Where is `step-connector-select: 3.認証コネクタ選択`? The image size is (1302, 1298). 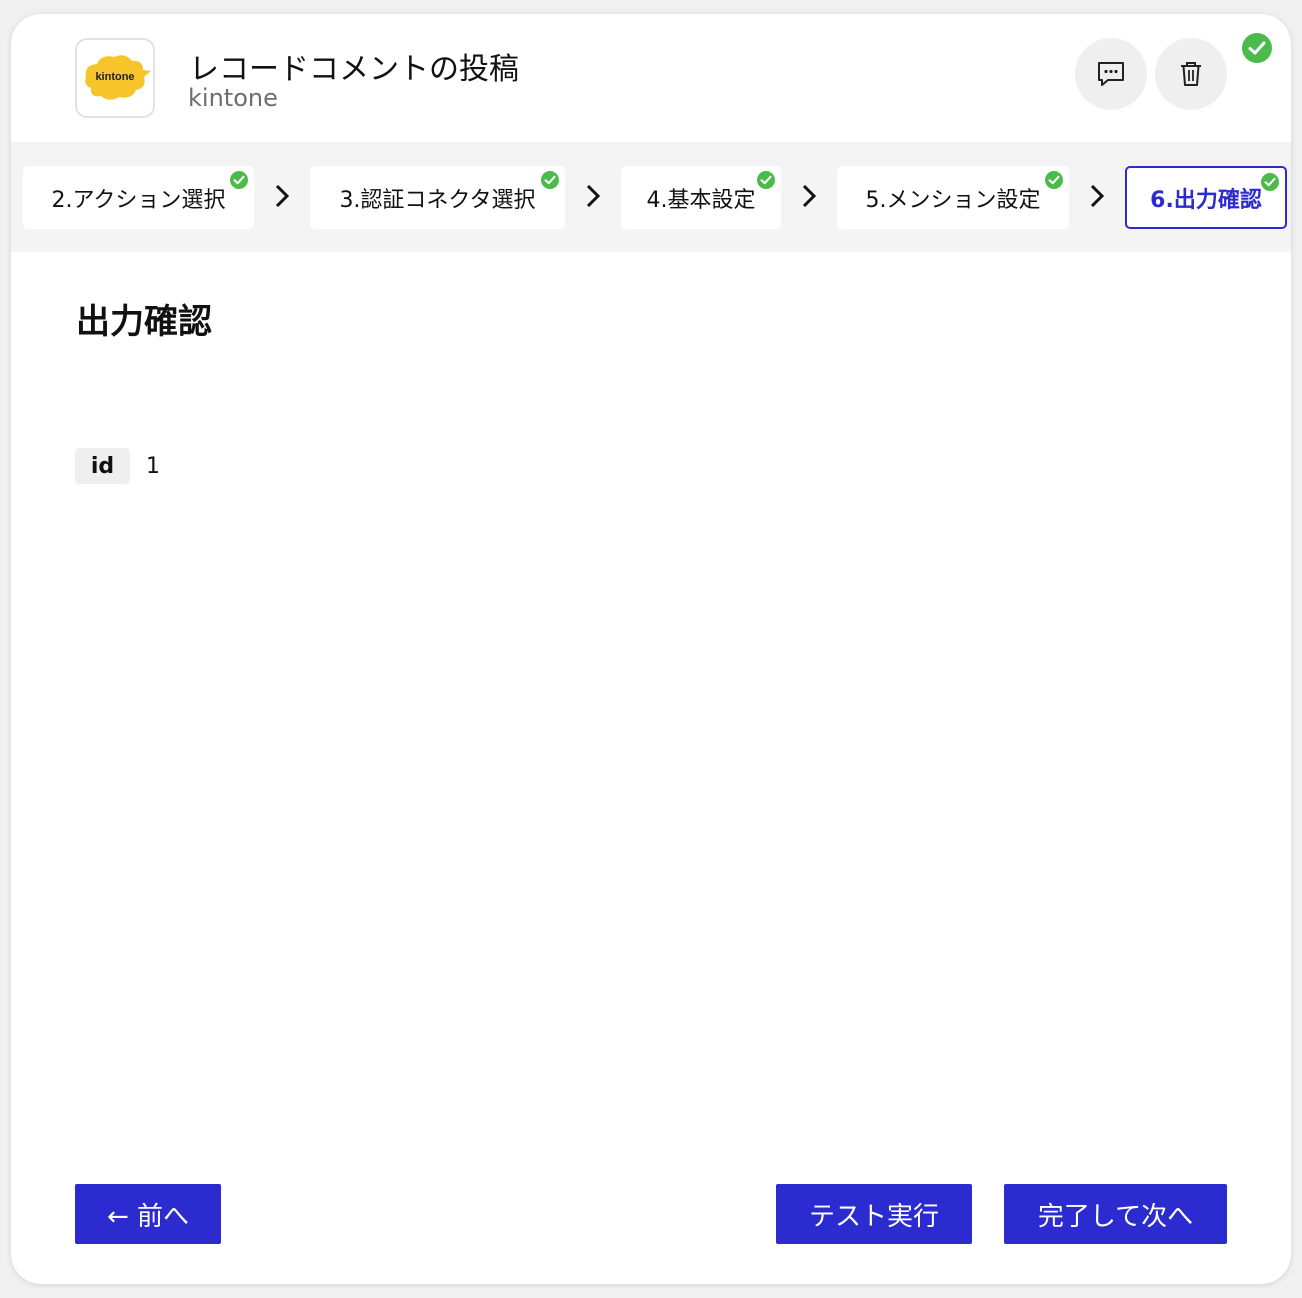 step-connector-select: 3.認証コネクタ選択 is located at coordinates (437, 197).